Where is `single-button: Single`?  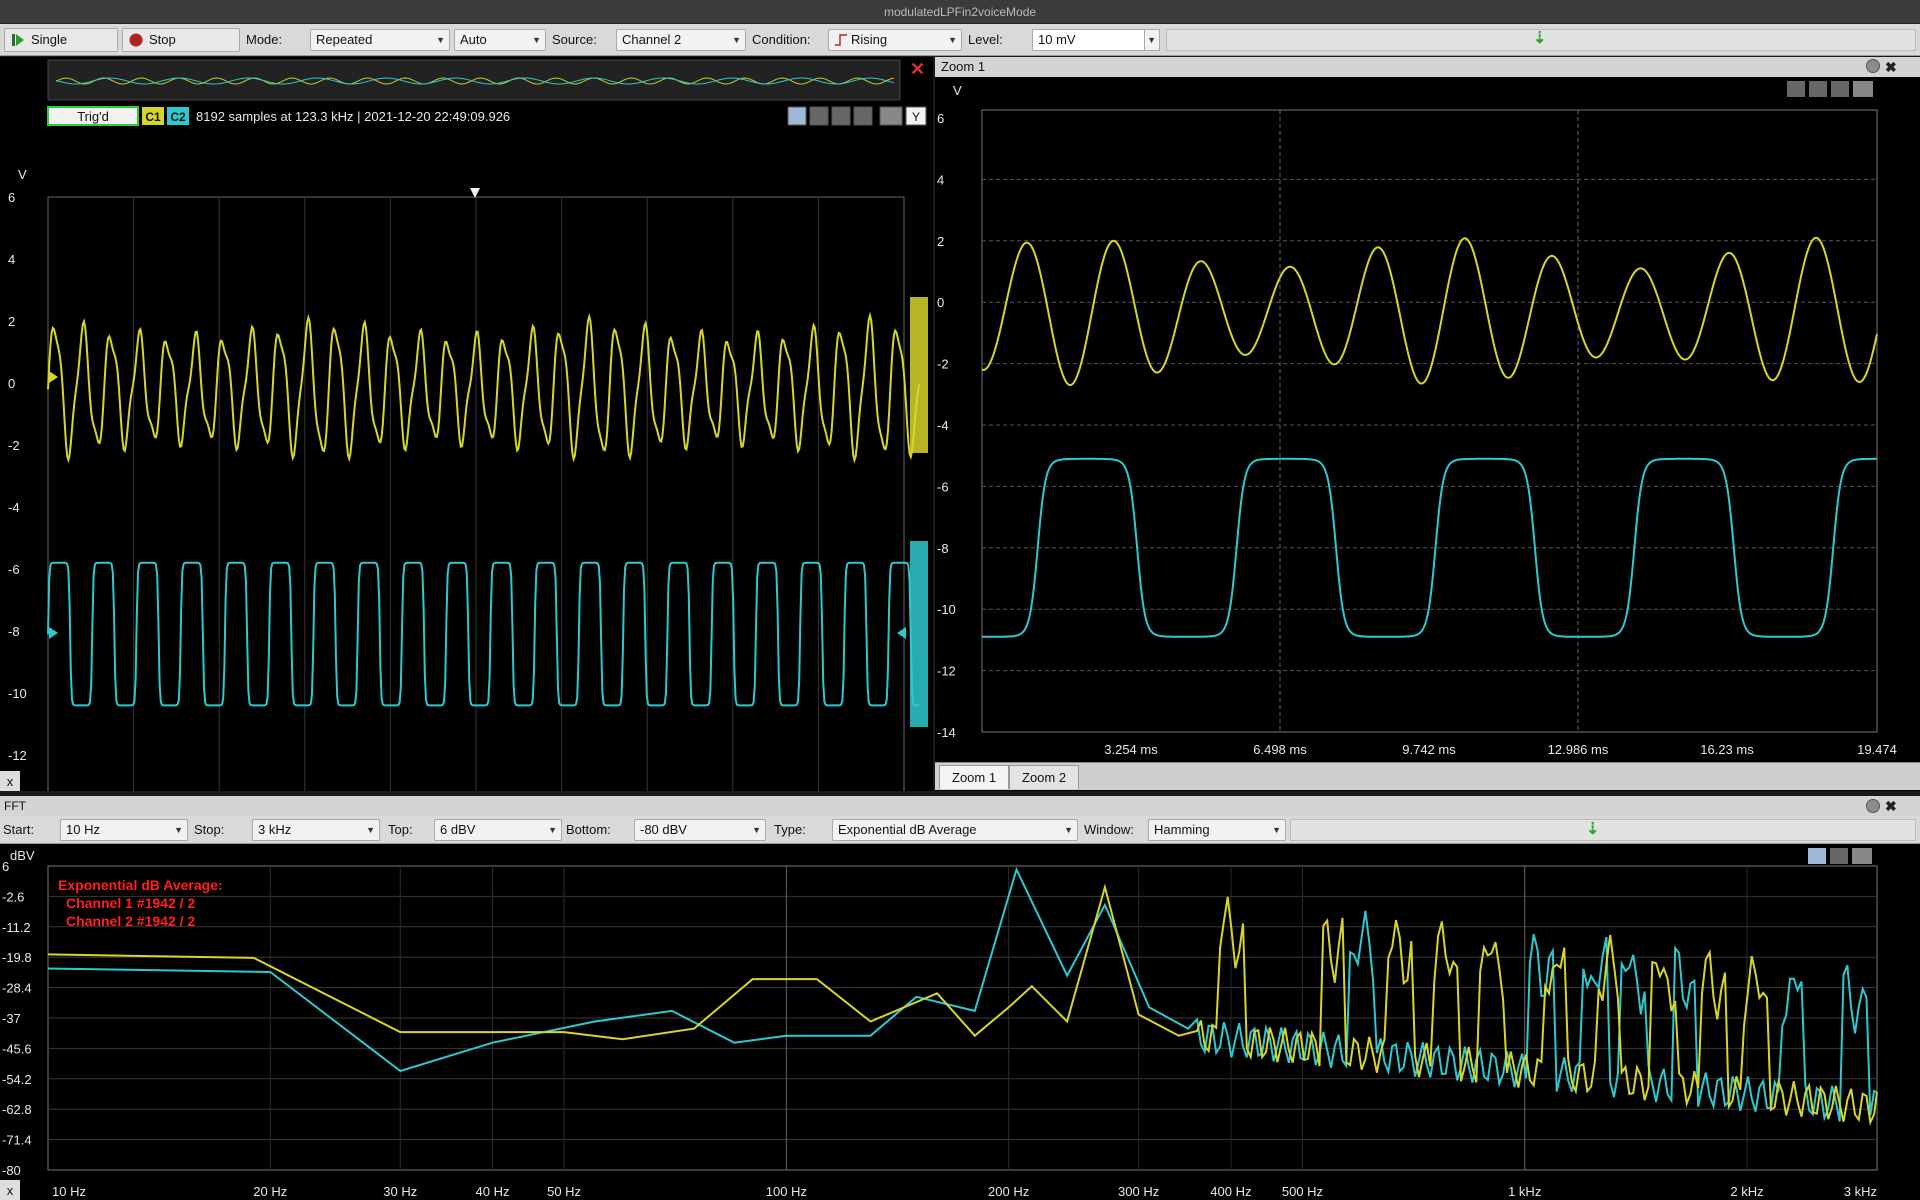
single-button: Single is located at coordinates (61, 40).